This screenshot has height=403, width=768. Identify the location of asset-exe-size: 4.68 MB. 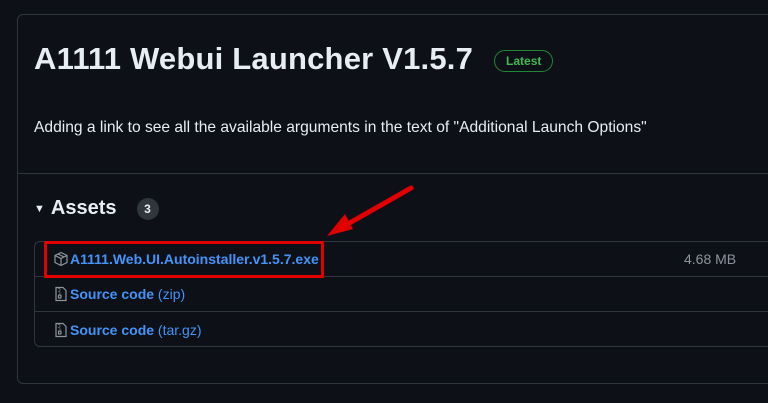
(710, 259).